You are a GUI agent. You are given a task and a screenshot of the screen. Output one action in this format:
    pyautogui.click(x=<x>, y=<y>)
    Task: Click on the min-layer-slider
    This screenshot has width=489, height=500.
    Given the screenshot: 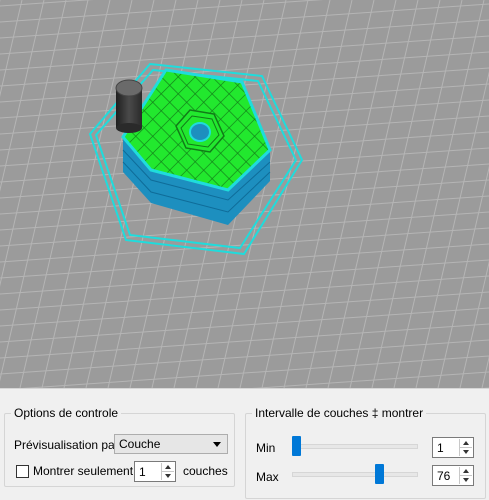 What is the action you would take?
    pyautogui.click(x=355, y=446)
    